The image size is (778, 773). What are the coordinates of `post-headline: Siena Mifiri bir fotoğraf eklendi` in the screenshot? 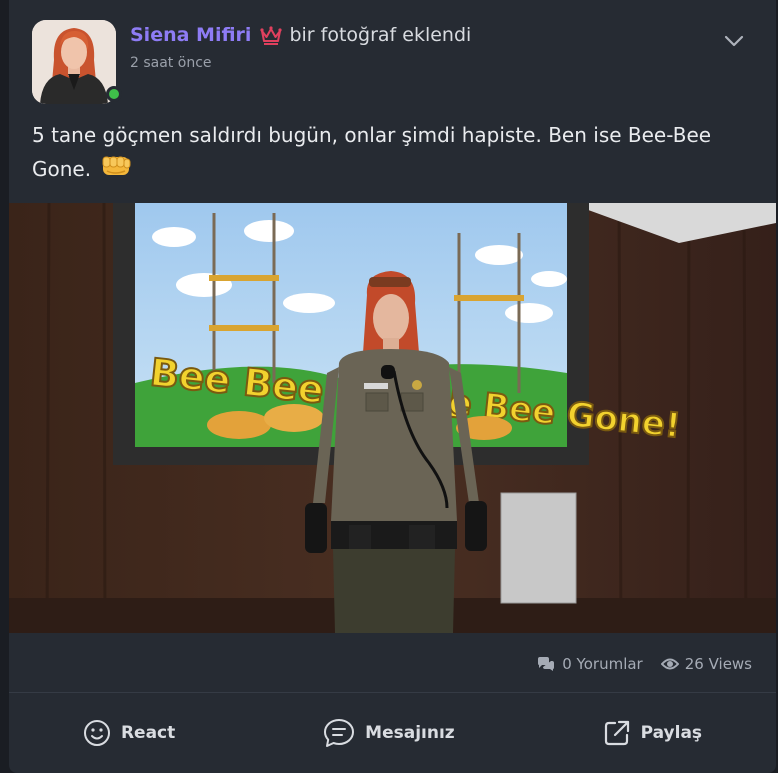 It's located at (300, 35).